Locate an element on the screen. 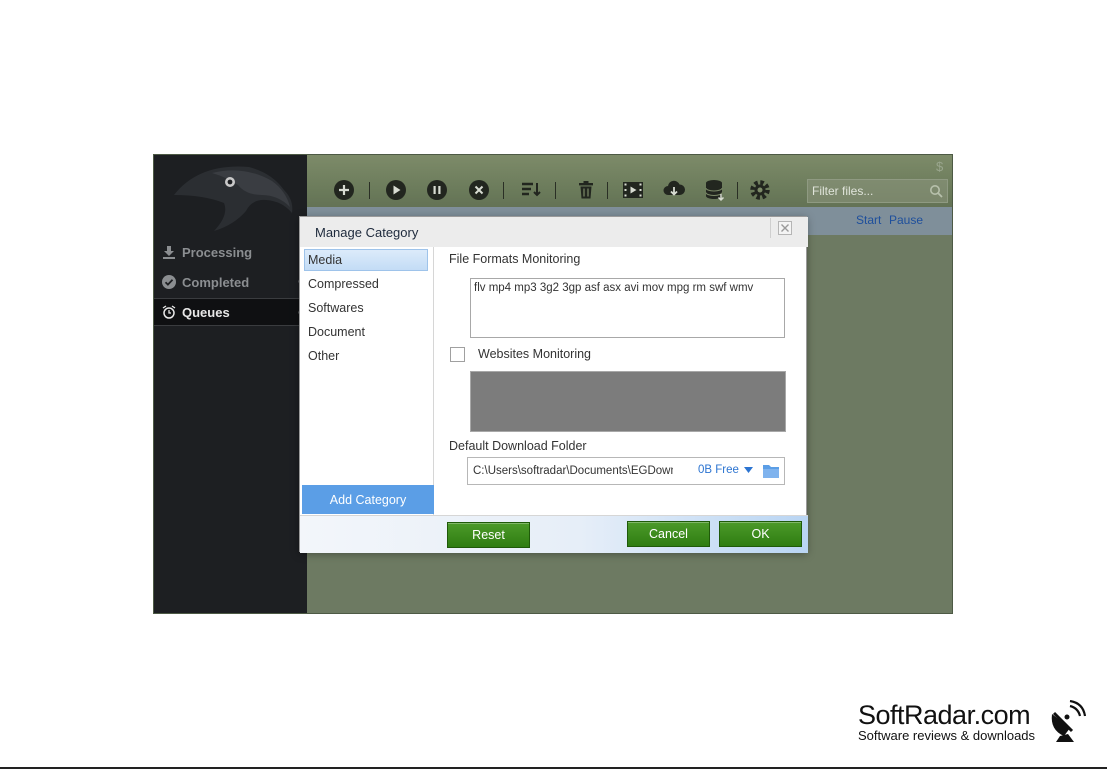 The height and width of the screenshot is (769, 1107). sidebar-item-processing: Processing is located at coordinates (230, 252).